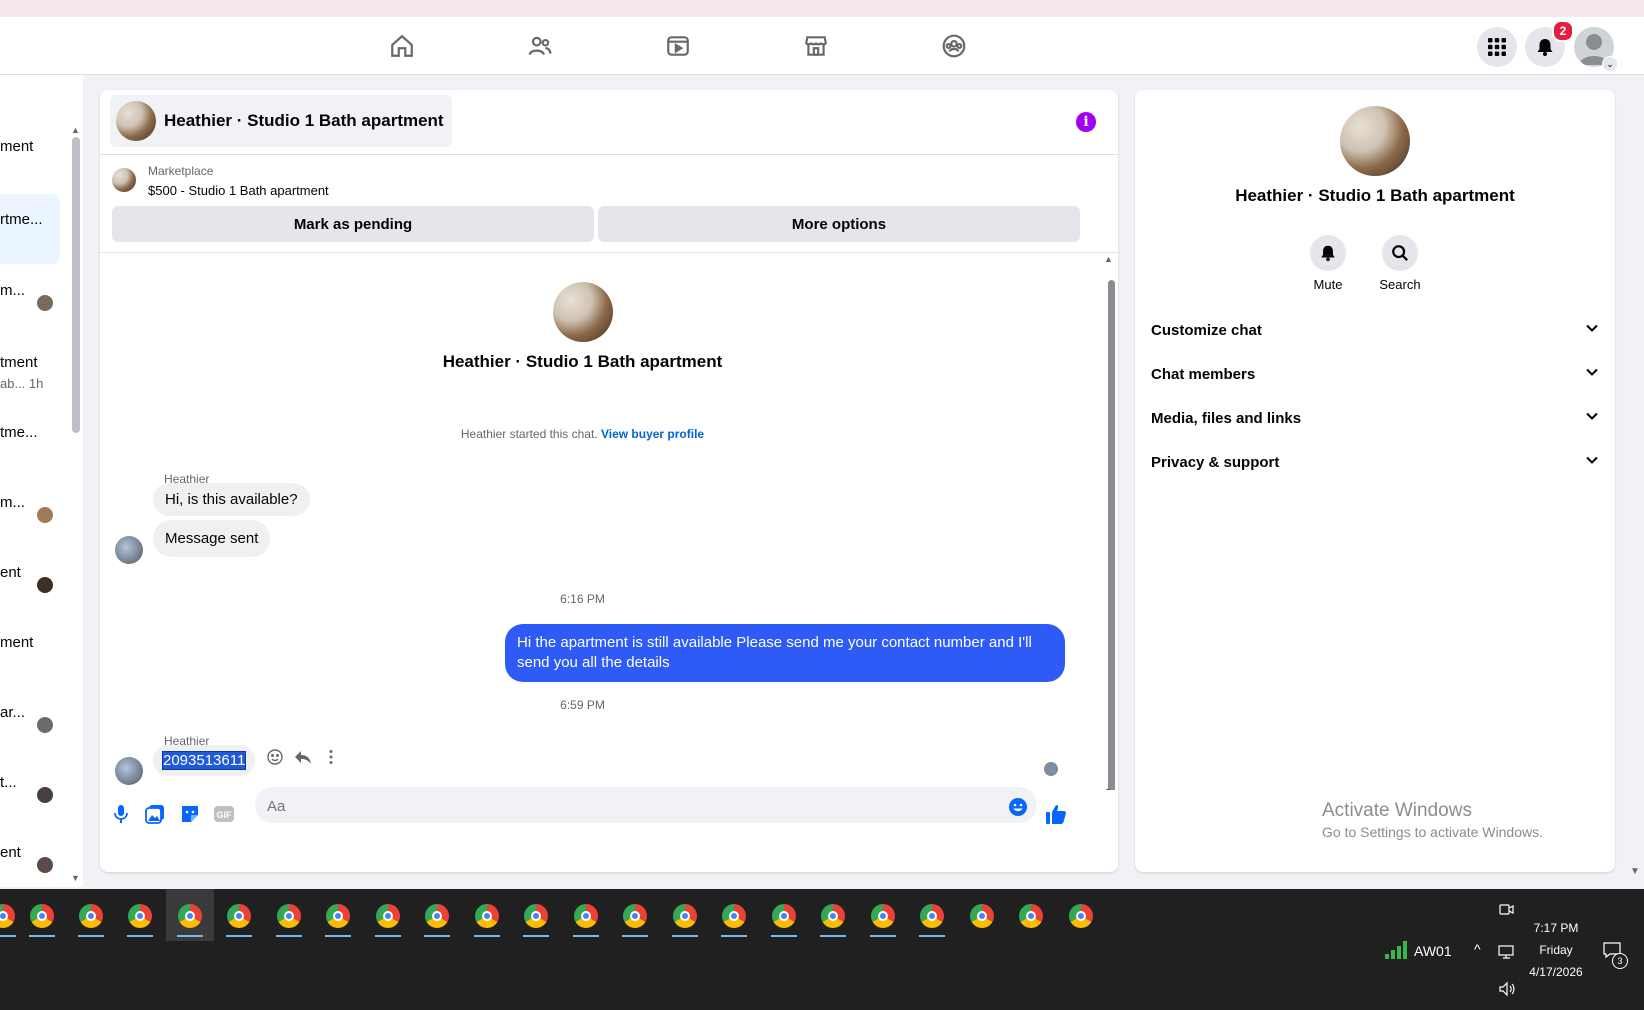  I want to click on display-icon, so click(1507, 954).